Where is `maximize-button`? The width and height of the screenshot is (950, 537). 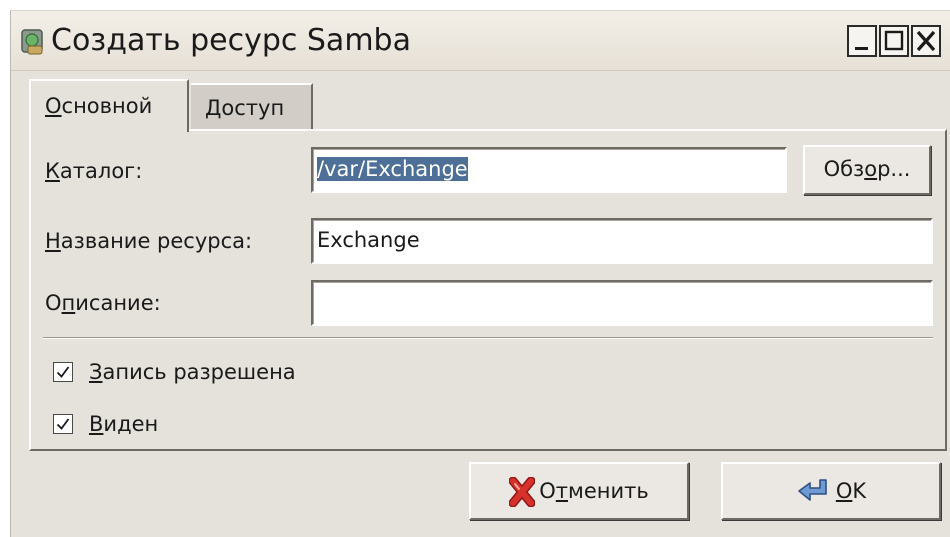 maximize-button is located at coordinates (894, 41).